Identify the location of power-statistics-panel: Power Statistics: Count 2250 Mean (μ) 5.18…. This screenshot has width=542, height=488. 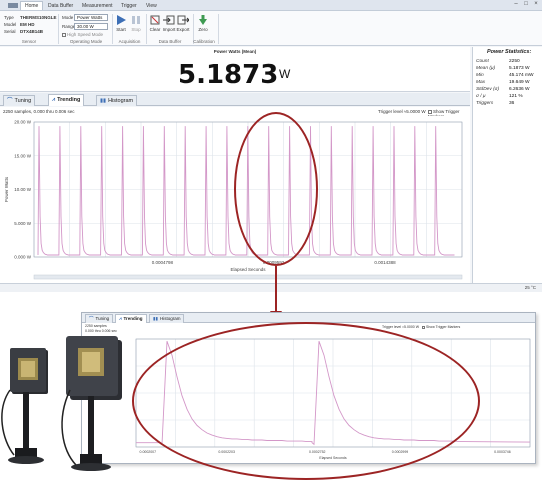
(507, 165).